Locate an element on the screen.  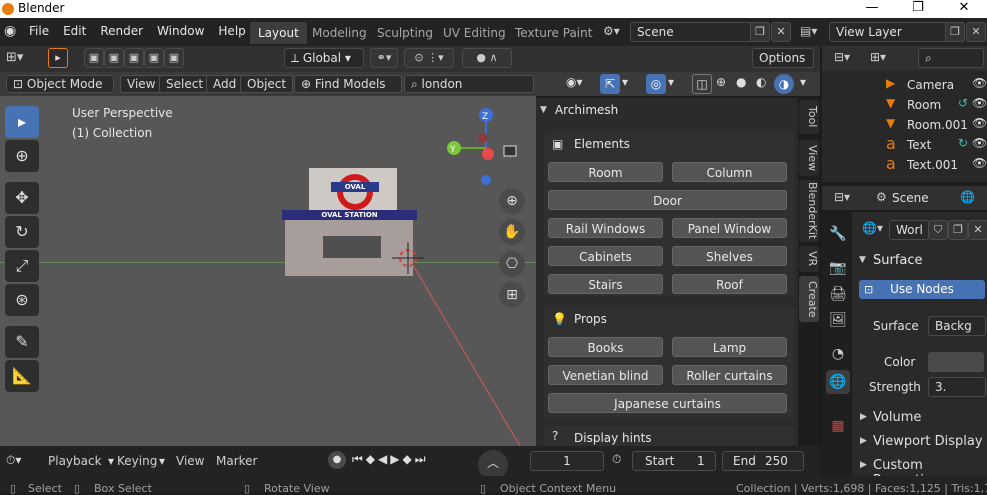
door-button: Door is located at coordinates (667, 200).